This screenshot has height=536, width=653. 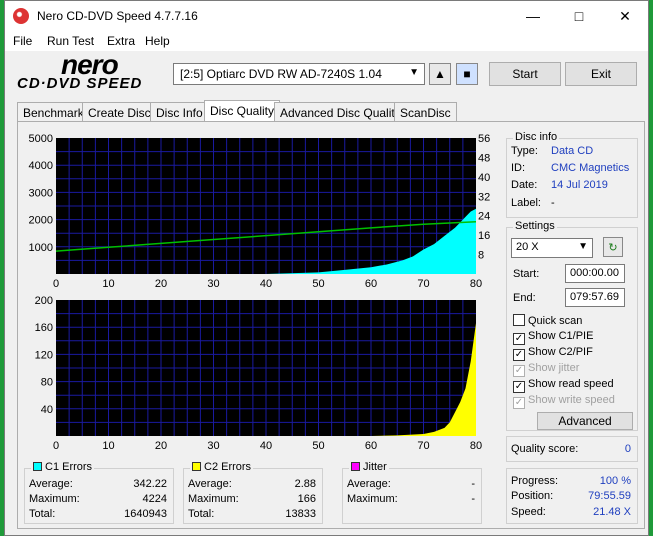 What do you see at coordinates (371, 446) in the screenshot?
I see `x-tick-label: 60` at bounding box center [371, 446].